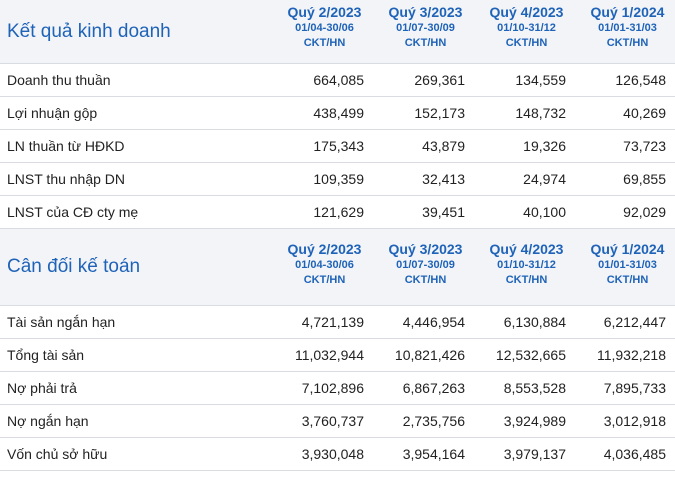  I want to click on row-value: 40,100, so click(544, 212).